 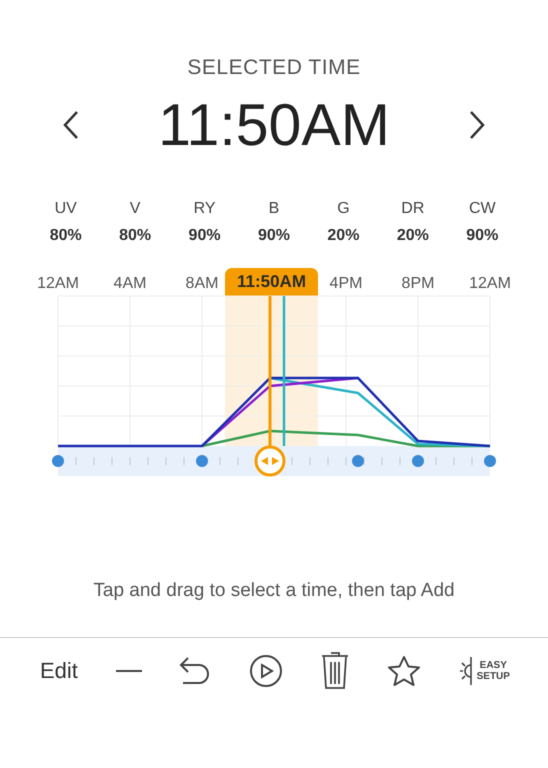 I want to click on undo-icon, so click(x=195, y=671).